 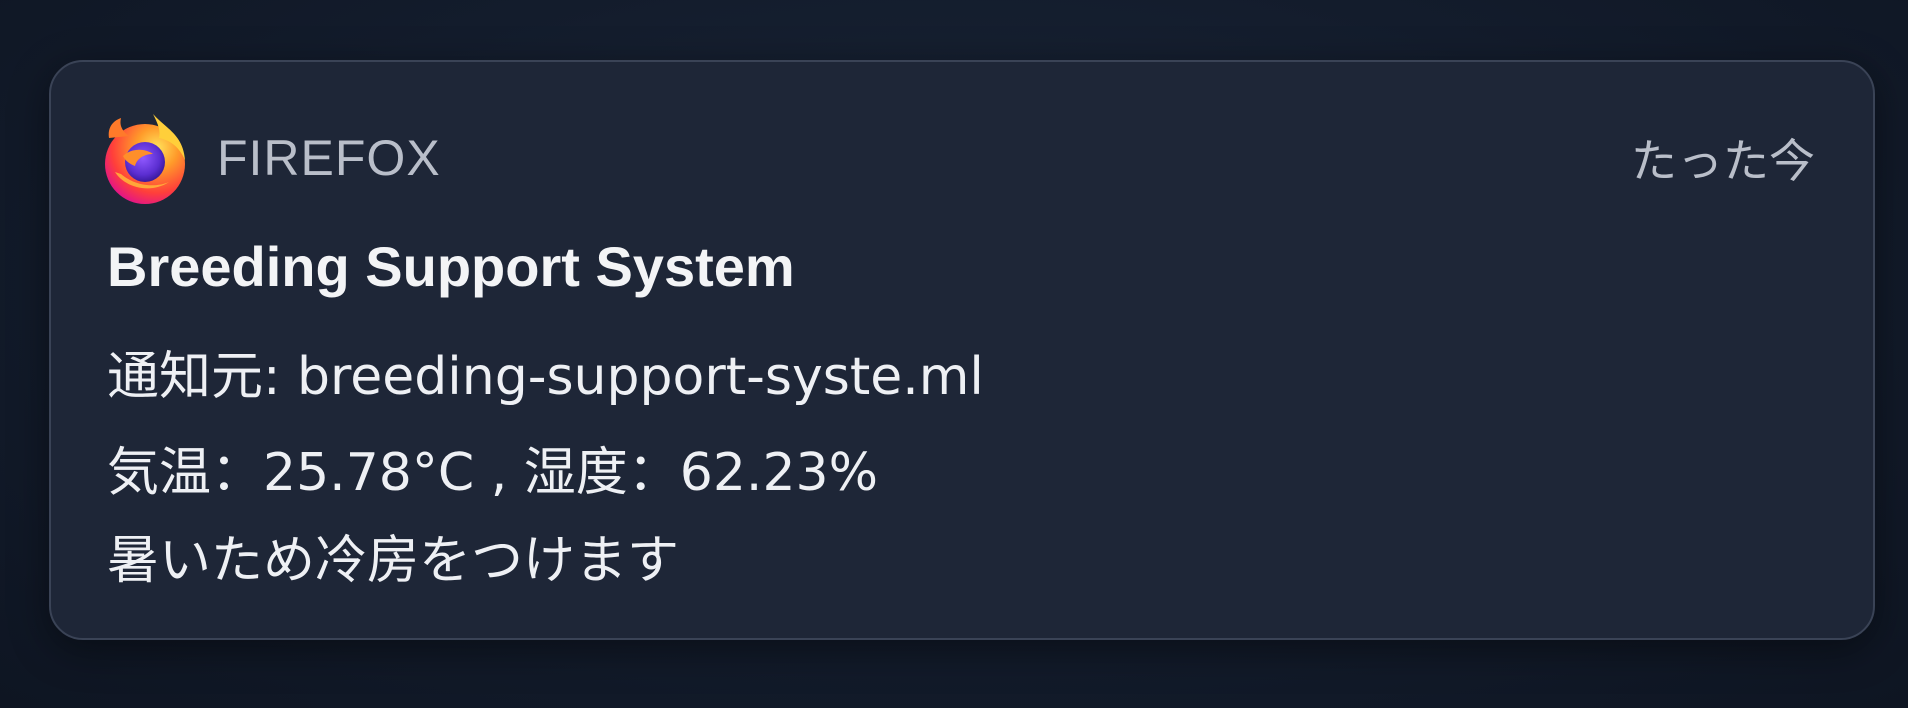 I want to click on notification-source: 通知元: breeding-support-syste.ml, so click(x=545, y=377).